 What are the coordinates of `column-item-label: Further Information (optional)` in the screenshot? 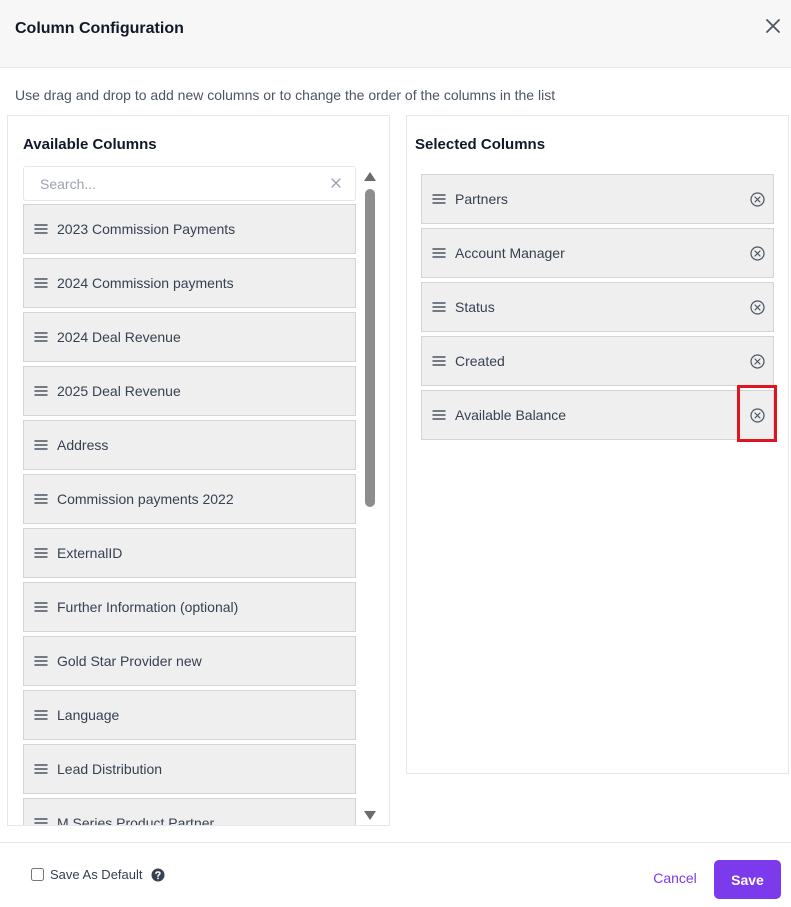 It's located at (148, 607).